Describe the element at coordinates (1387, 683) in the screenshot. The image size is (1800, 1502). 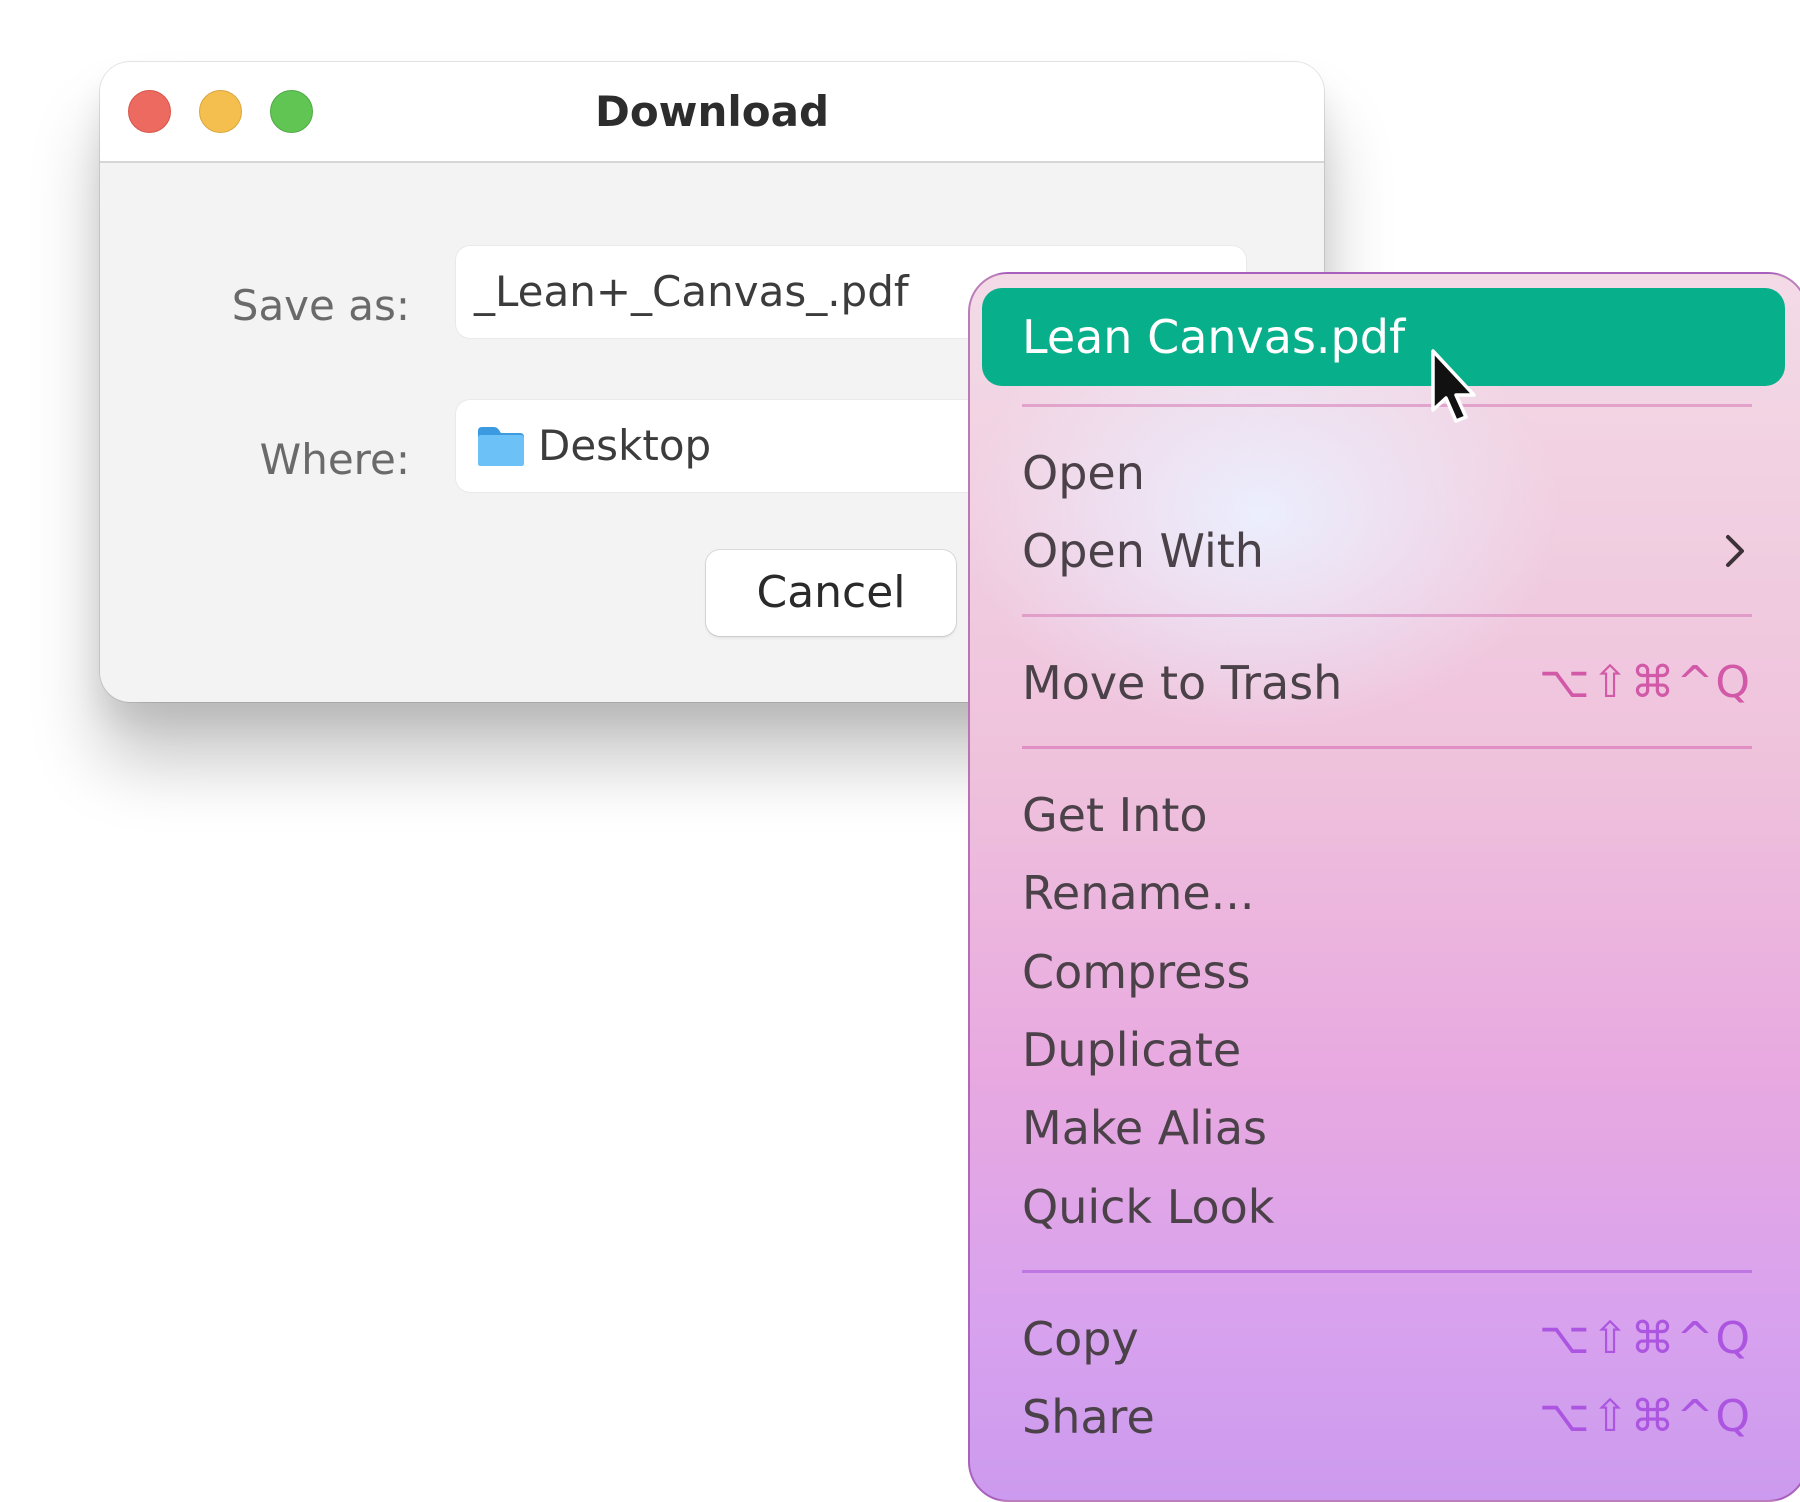
I see `menu-item-move-to-trash: Move to Trash ⌥⇧⌘^Q` at that location.